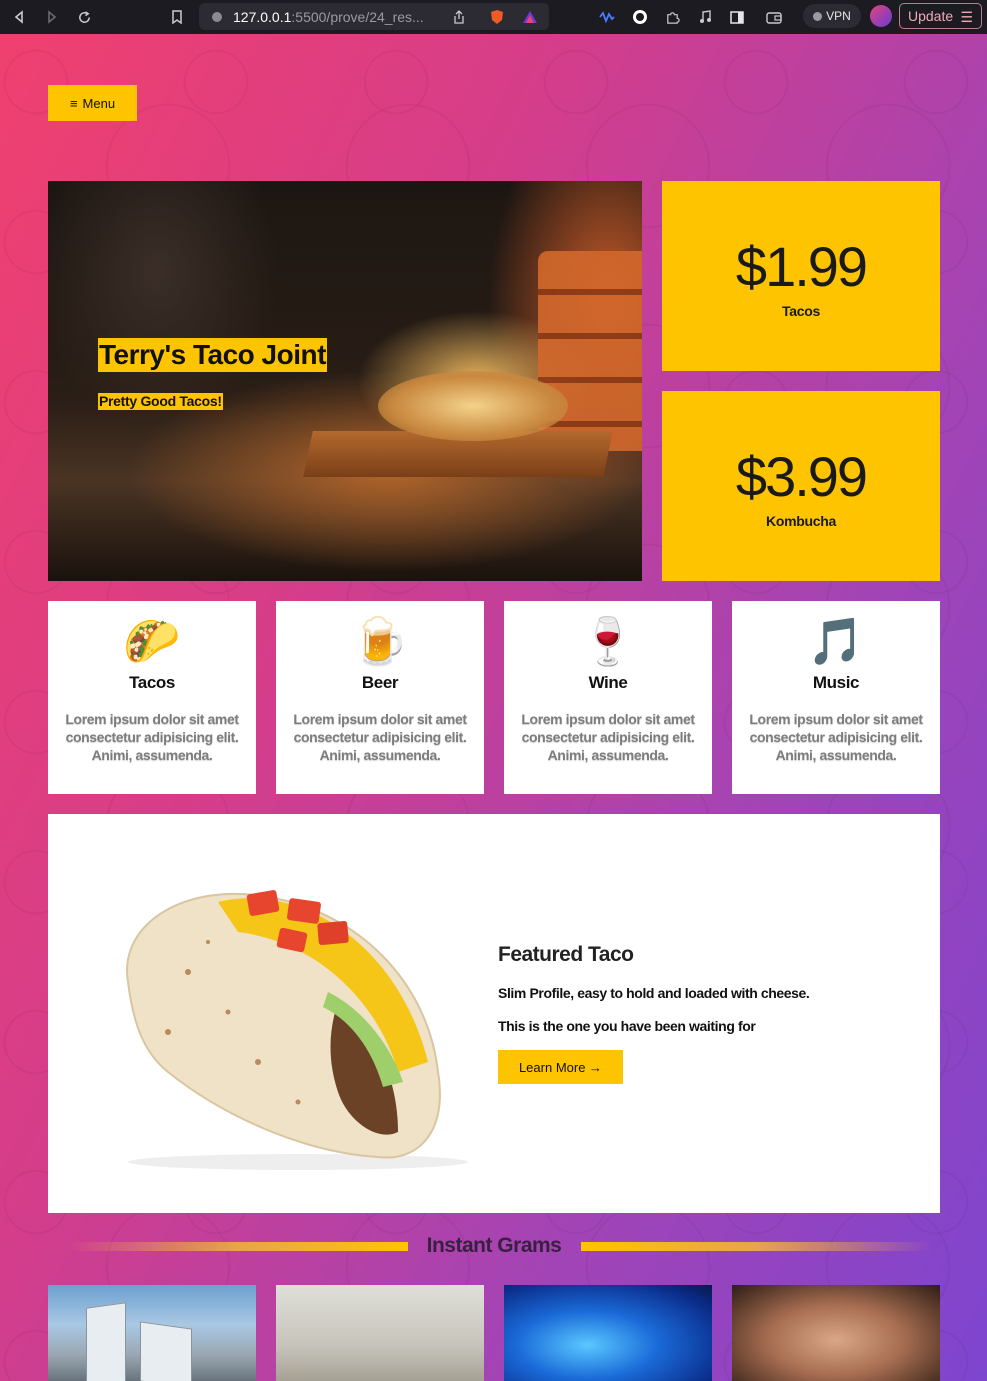 The height and width of the screenshot is (1381, 987). What do you see at coordinates (380, 641) in the screenshot?
I see `beer-mug-icon: 🍺` at bounding box center [380, 641].